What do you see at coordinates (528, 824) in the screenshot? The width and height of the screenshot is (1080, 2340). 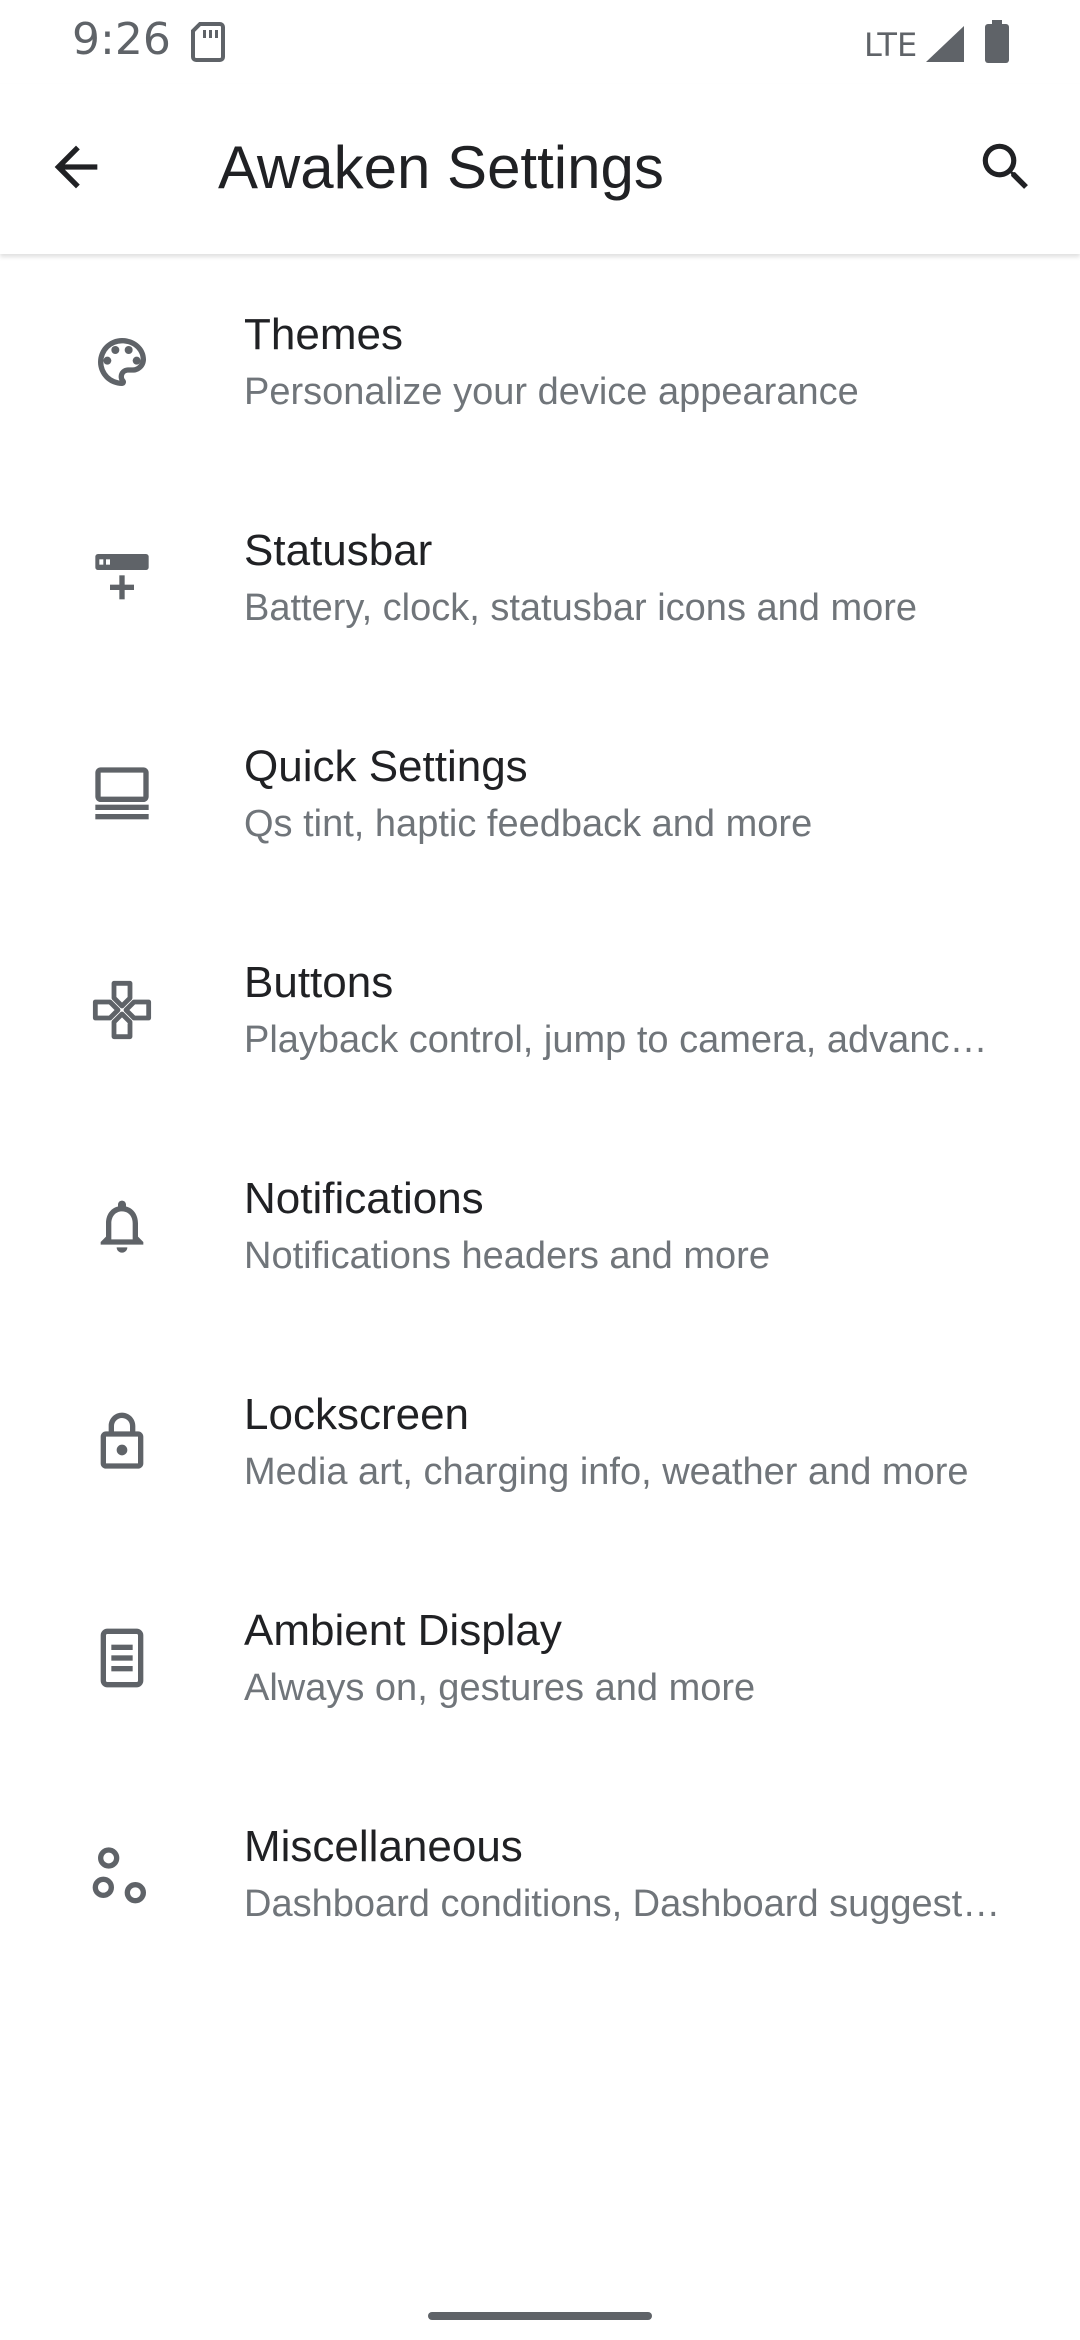 I see `item-summary: Qs tint, haptic feedback and more` at bounding box center [528, 824].